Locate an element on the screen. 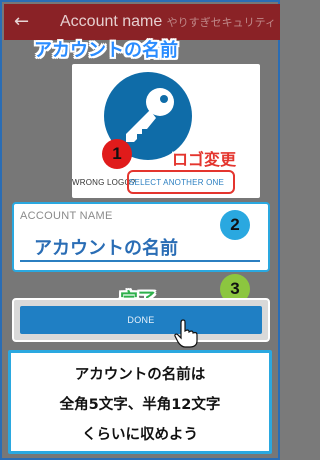  note-line-2: 全角5文字、半角12文字 is located at coordinates (140, 405).